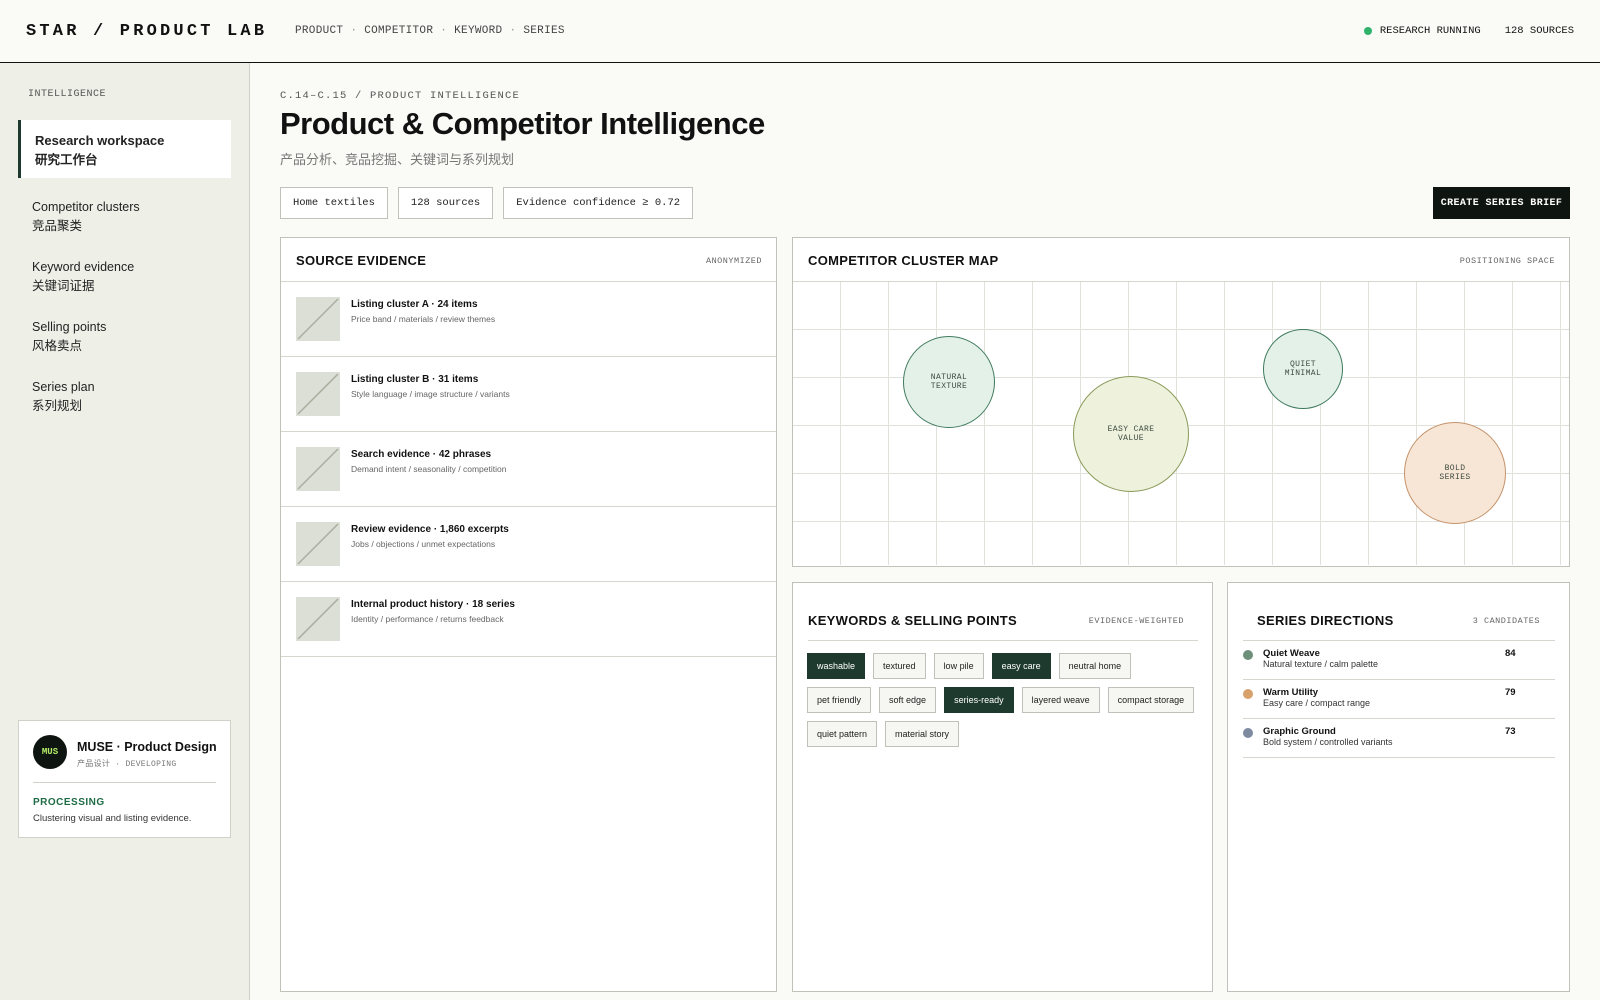 The height and width of the screenshot is (1000, 1600). What do you see at coordinates (598, 203) in the screenshot?
I see `filter-chip-confidence: Evidence confidence ≥ 0.72` at bounding box center [598, 203].